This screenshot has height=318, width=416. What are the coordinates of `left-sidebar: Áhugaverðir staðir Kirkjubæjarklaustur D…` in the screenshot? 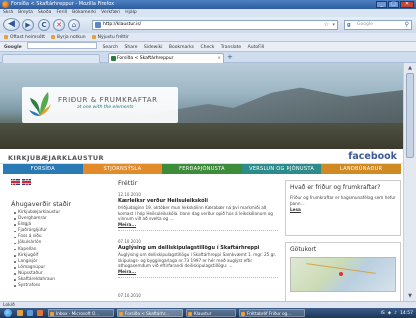 It's located at (48, 238).